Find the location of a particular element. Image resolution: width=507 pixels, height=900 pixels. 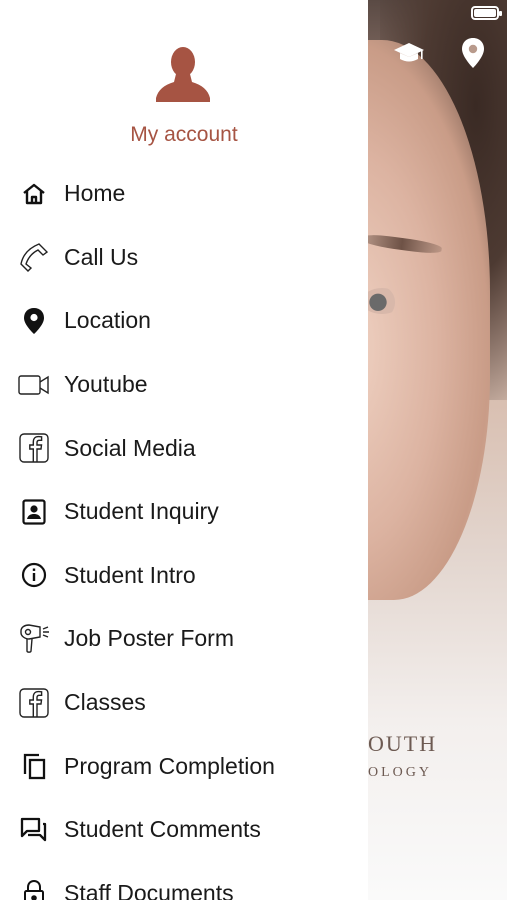

menu-item-job-poster-form: Job Poster Form is located at coordinates (184, 639).